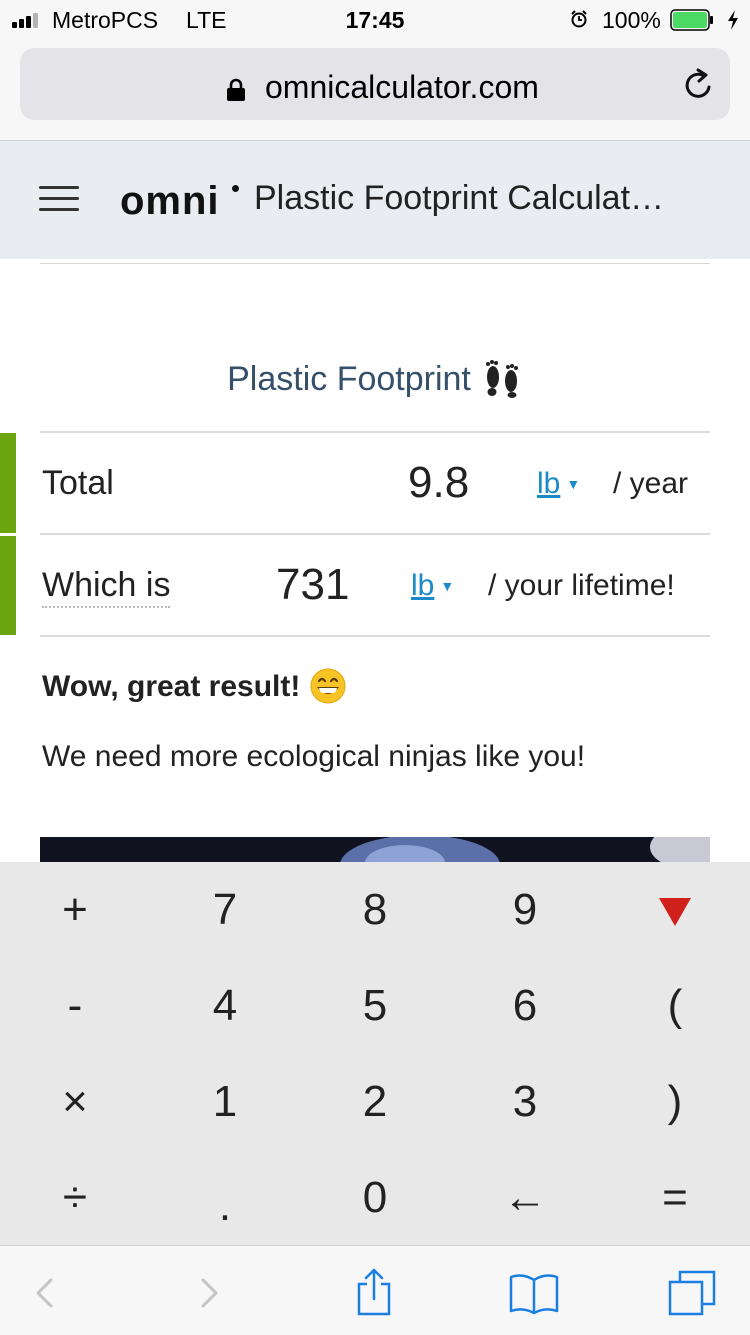 The height and width of the screenshot is (1335, 750). Describe the element at coordinates (225, 1006) in the screenshot. I see `key-4: 4` at that location.